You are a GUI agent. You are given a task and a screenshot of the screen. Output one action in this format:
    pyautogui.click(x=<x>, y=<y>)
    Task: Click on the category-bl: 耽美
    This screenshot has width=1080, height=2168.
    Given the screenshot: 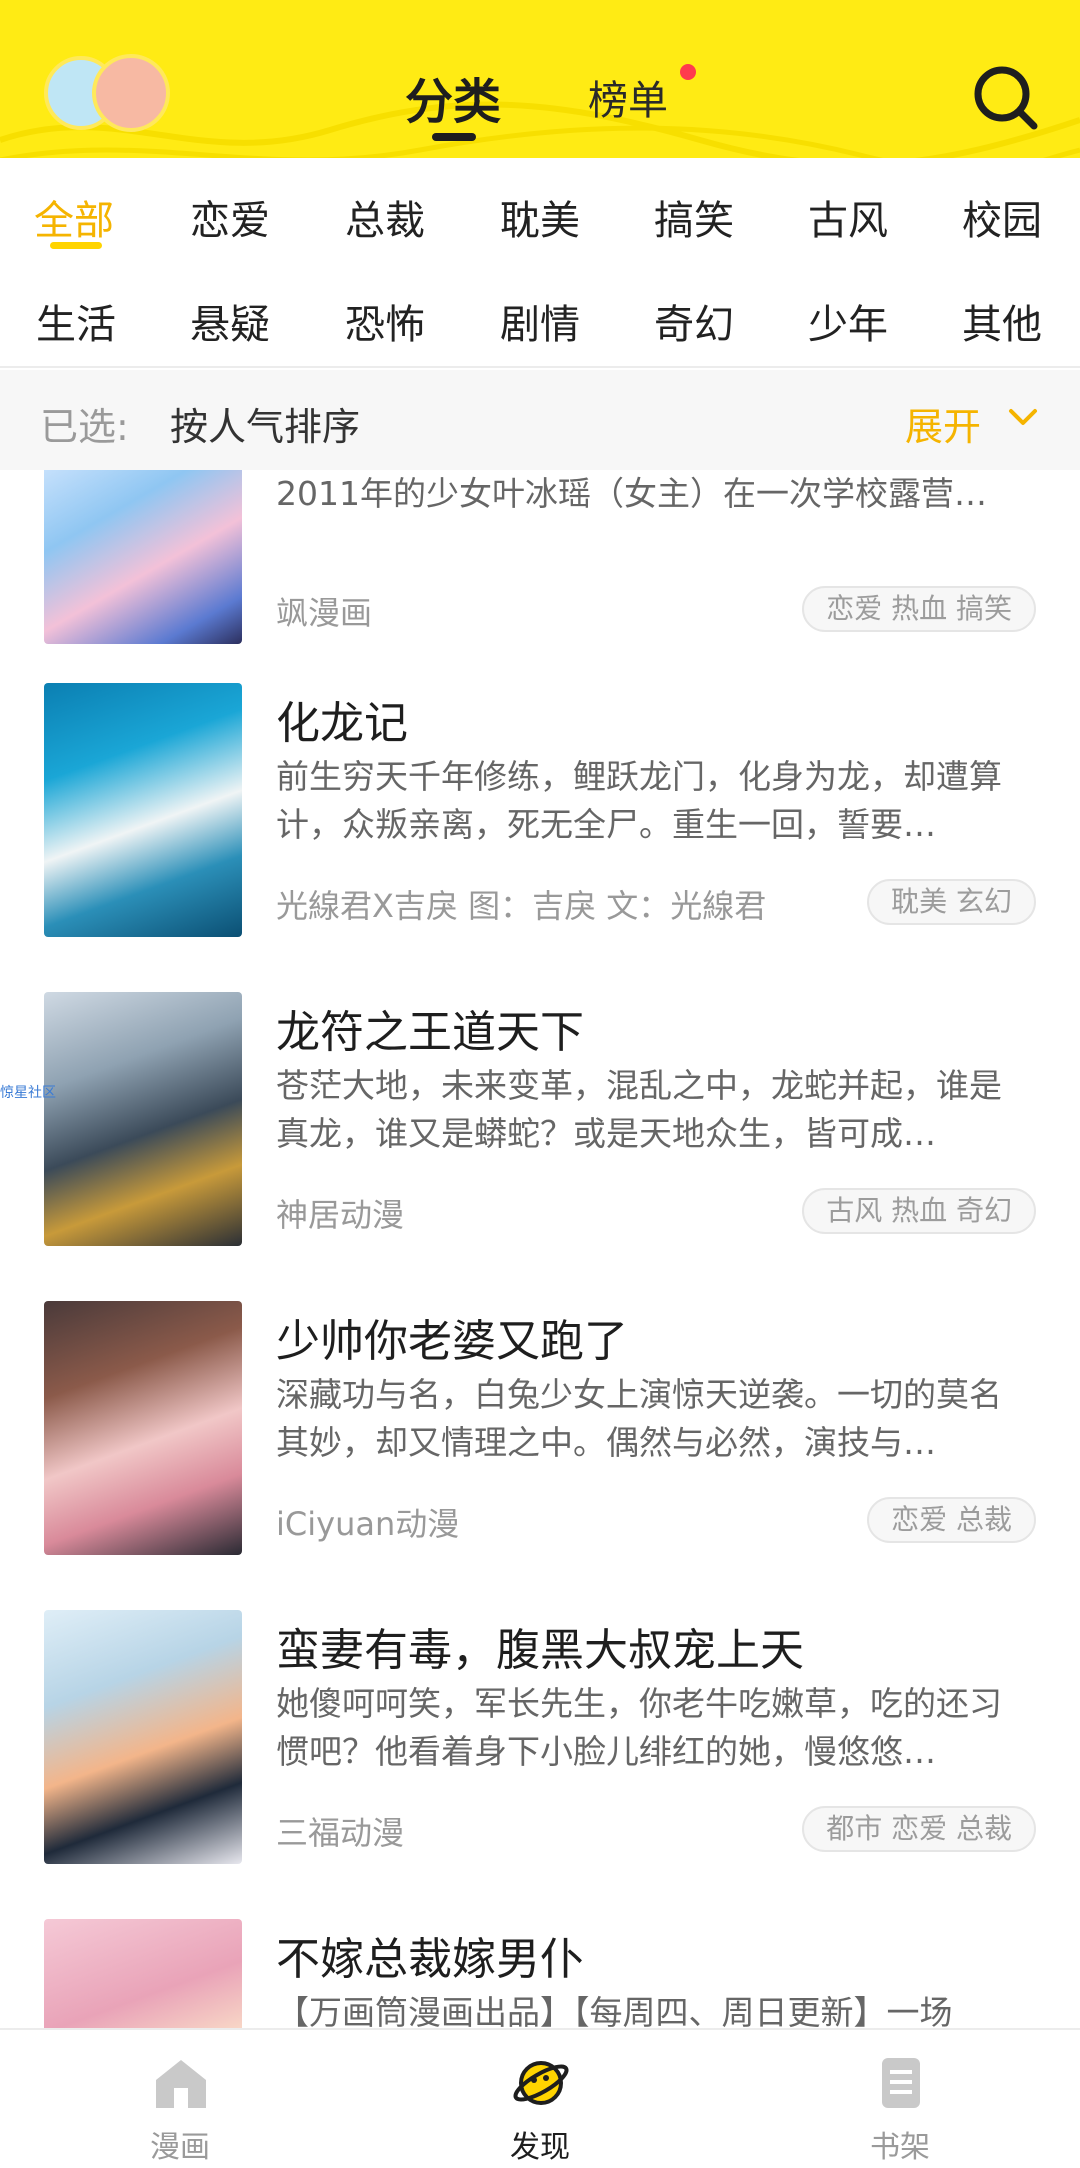 What is the action you would take?
    pyautogui.click(x=540, y=217)
    